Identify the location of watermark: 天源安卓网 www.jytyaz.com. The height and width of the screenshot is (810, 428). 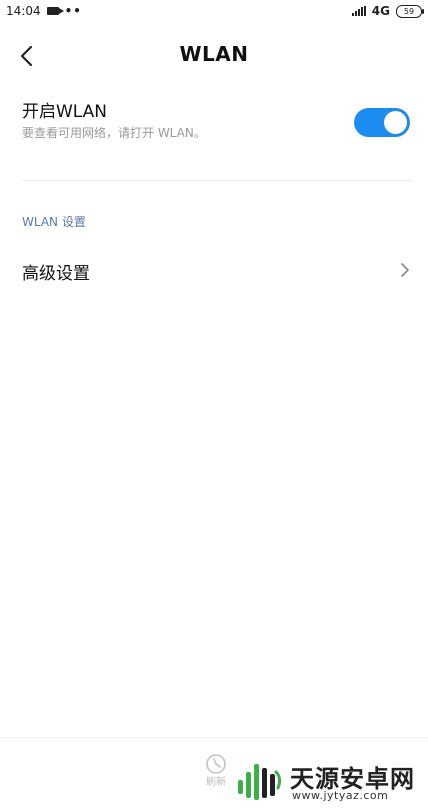
(331, 781).